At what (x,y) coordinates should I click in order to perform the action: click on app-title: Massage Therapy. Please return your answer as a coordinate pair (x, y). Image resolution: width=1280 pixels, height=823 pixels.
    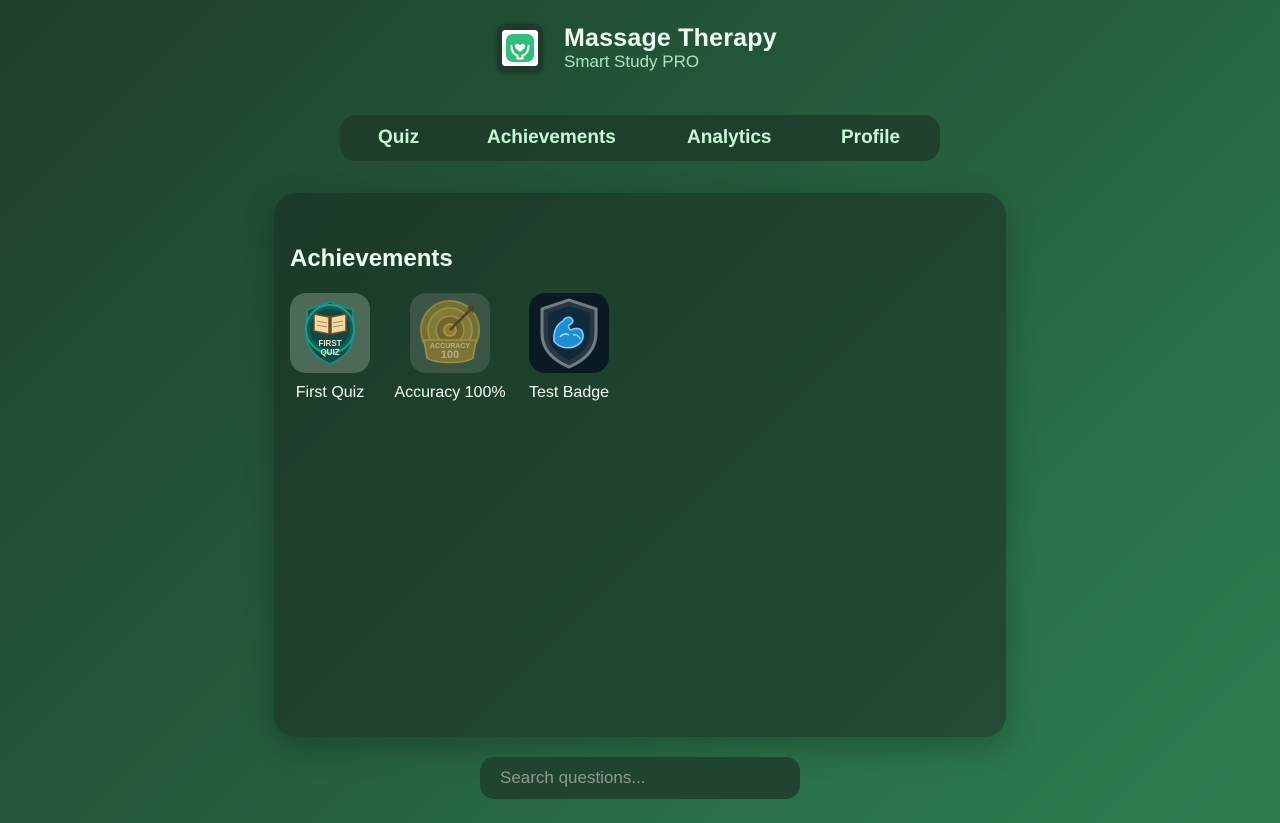
    Looking at the image, I should click on (670, 38).